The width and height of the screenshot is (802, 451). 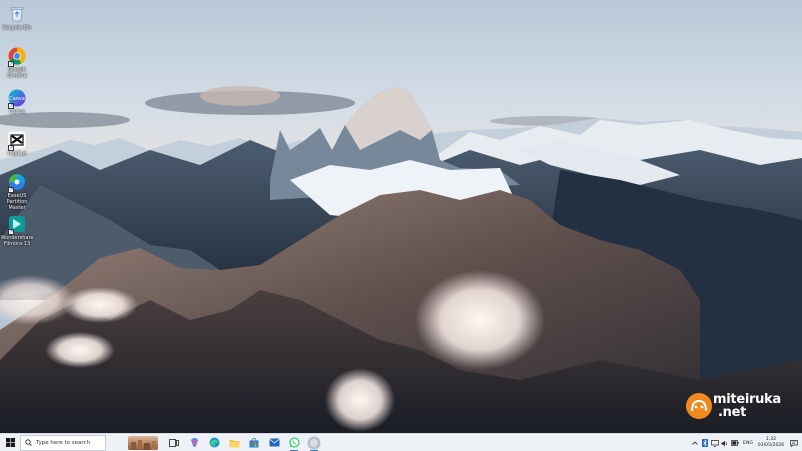 I want to click on taskbar-edge, so click(x=214, y=442).